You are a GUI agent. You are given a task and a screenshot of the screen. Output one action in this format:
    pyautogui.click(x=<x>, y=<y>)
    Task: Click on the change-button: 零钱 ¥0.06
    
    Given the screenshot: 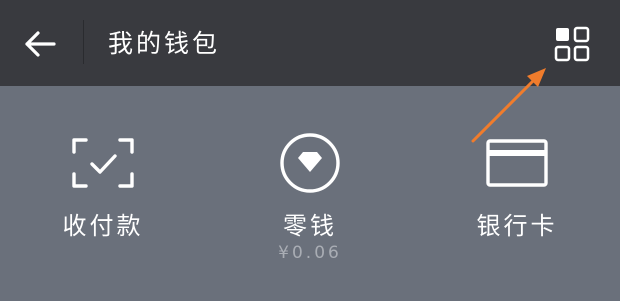 What is the action you would take?
    pyautogui.click(x=310, y=203)
    